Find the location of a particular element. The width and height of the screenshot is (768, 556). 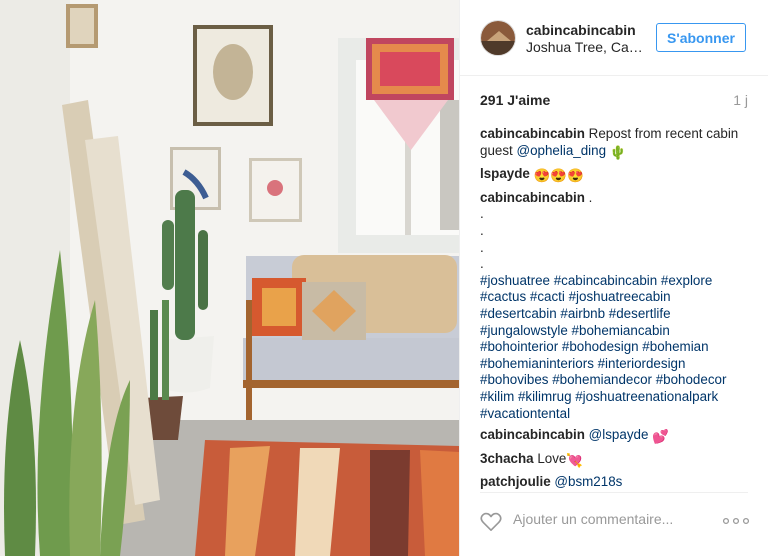

header-username: cabincabincabin is located at coordinates (581, 30).